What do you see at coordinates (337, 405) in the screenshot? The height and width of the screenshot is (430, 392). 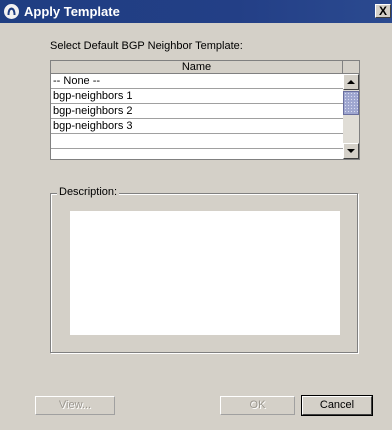 I see `cancel-button: Cancel` at bounding box center [337, 405].